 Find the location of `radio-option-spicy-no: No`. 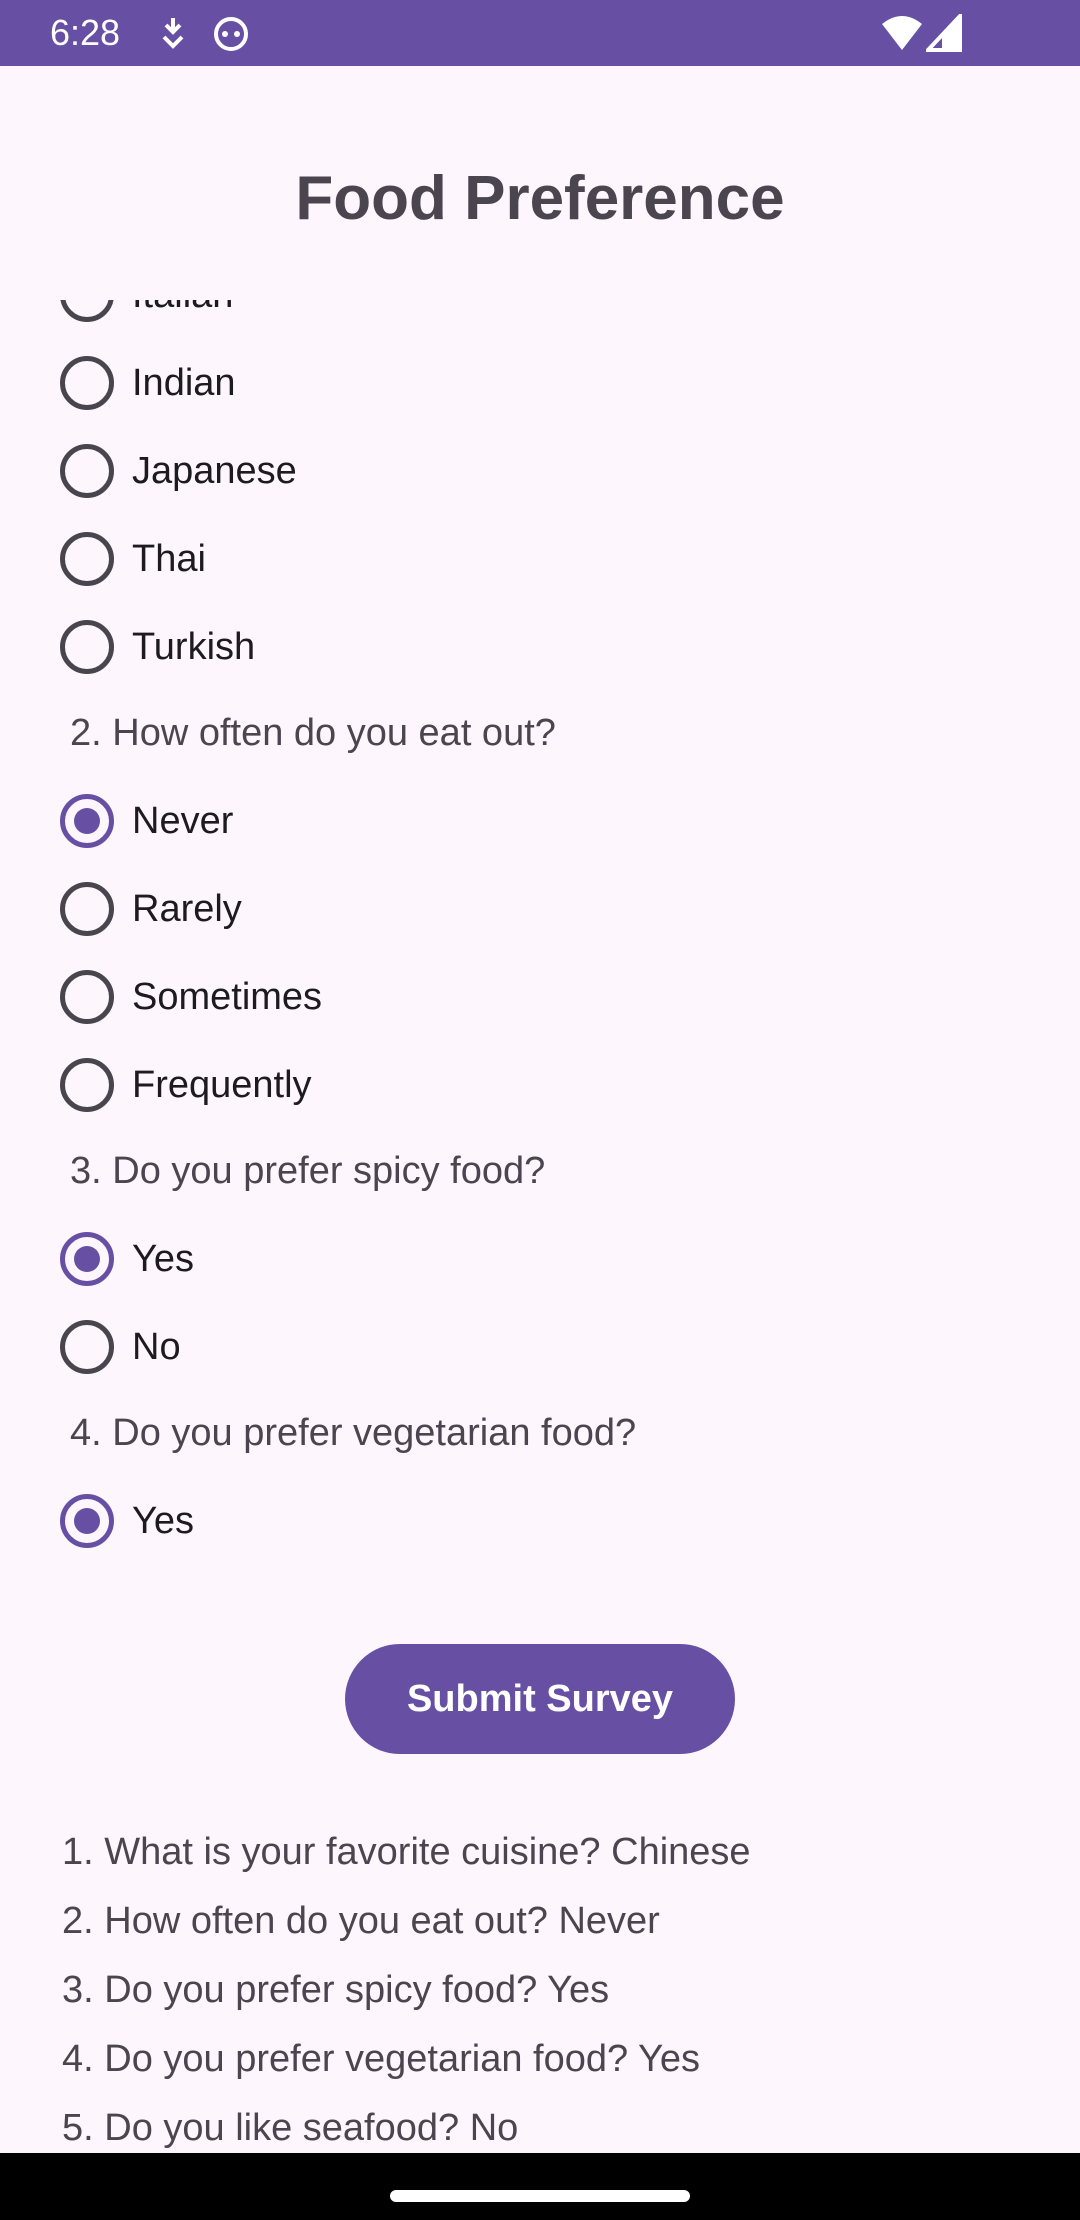

radio-option-spicy-no: No is located at coordinates (540, 1346).